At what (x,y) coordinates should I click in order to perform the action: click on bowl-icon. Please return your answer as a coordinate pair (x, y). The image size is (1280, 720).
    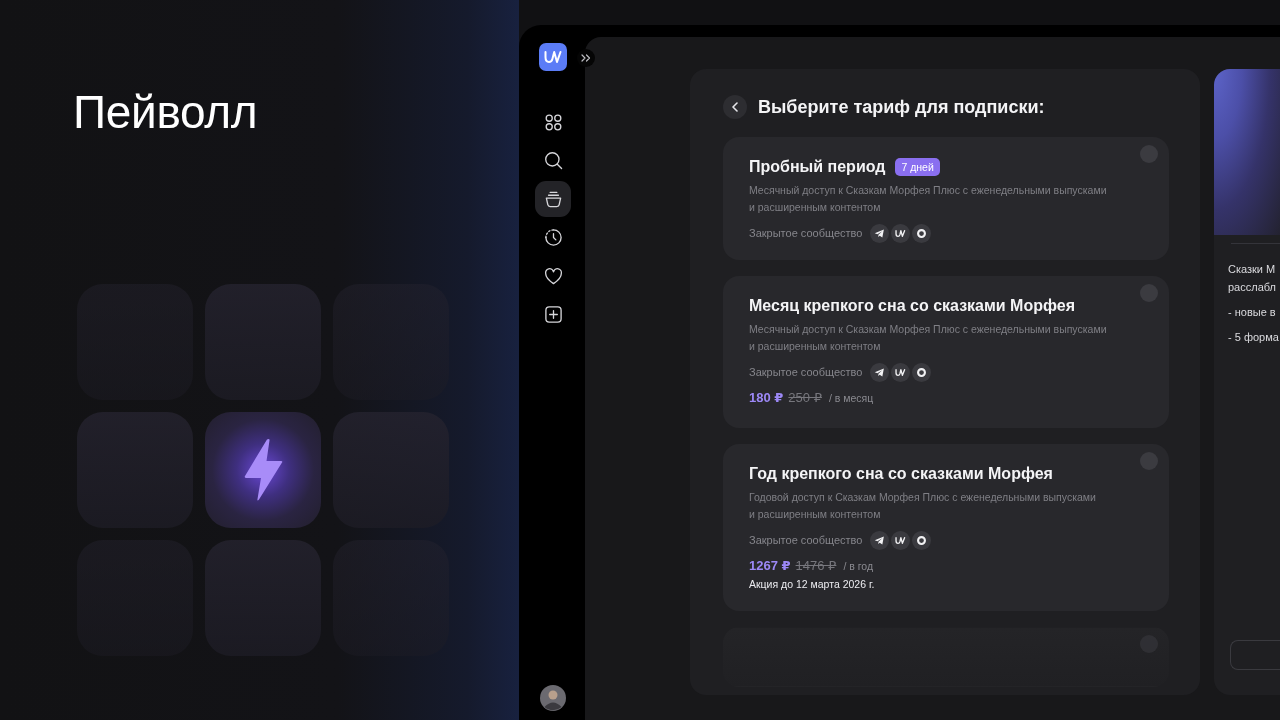
    Looking at the image, I should click on (553, 199).